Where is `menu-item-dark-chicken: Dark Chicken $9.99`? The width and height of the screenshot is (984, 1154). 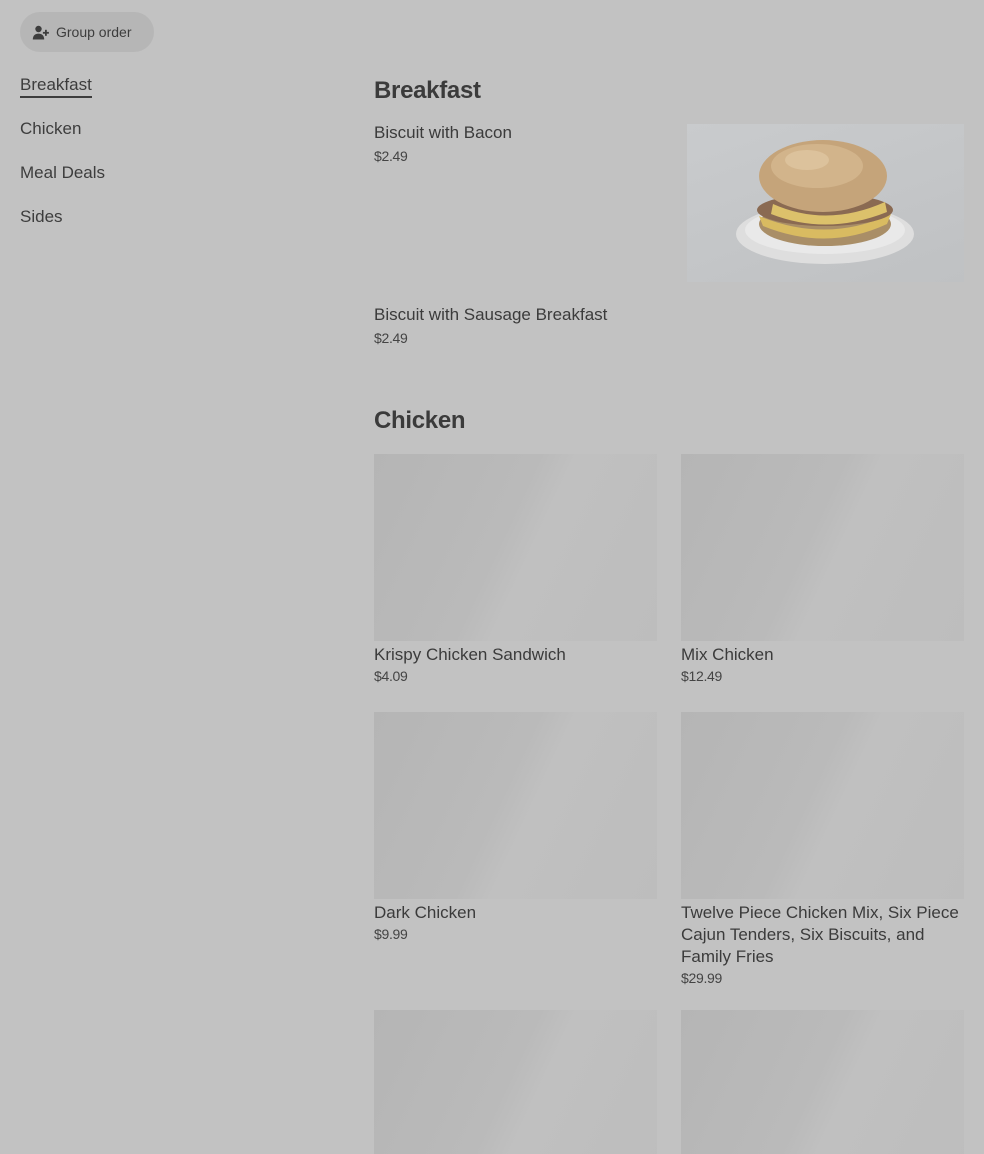 menu-item-dark-chicken: Dark Chicken $9.99 is located at coordinates (515, 827).